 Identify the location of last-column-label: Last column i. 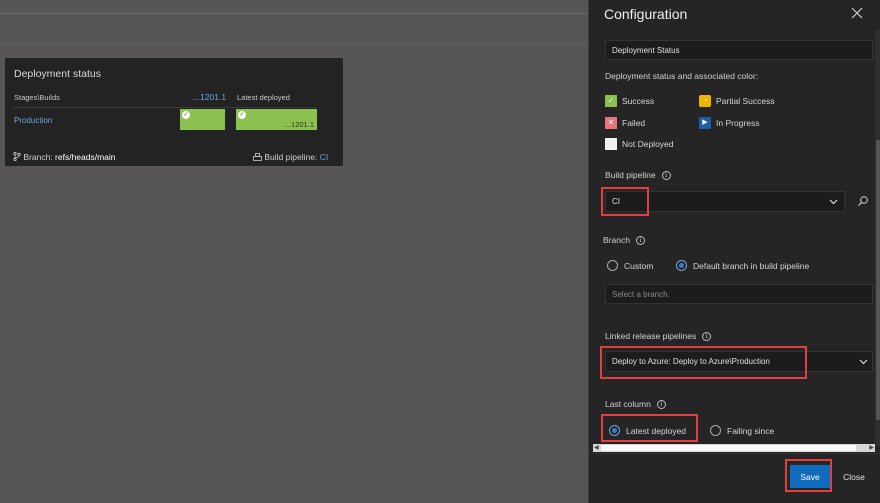
(635, 404).